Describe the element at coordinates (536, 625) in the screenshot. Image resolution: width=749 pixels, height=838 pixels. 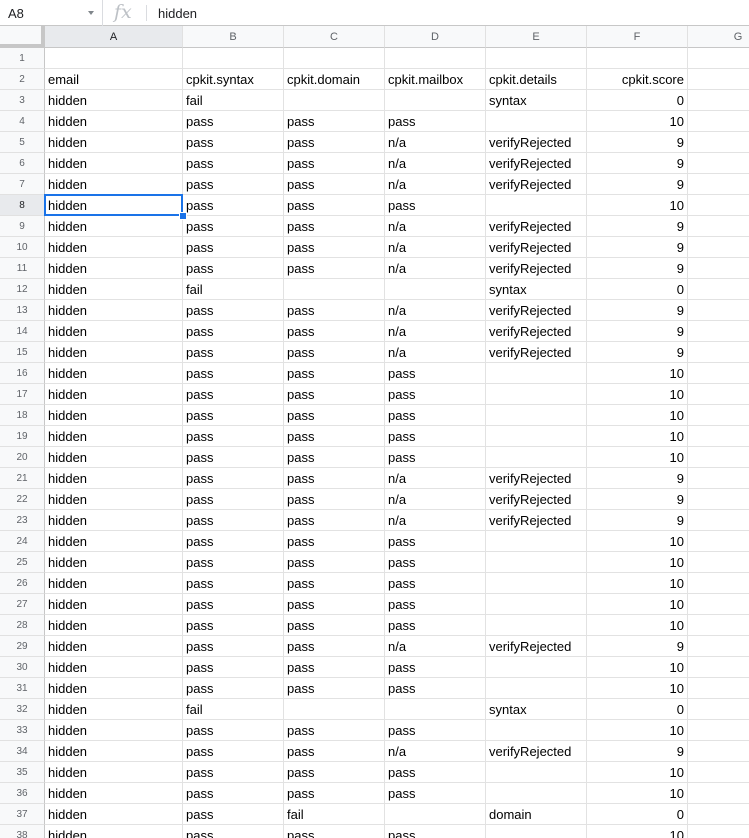
I see `cell-e28` at that location.